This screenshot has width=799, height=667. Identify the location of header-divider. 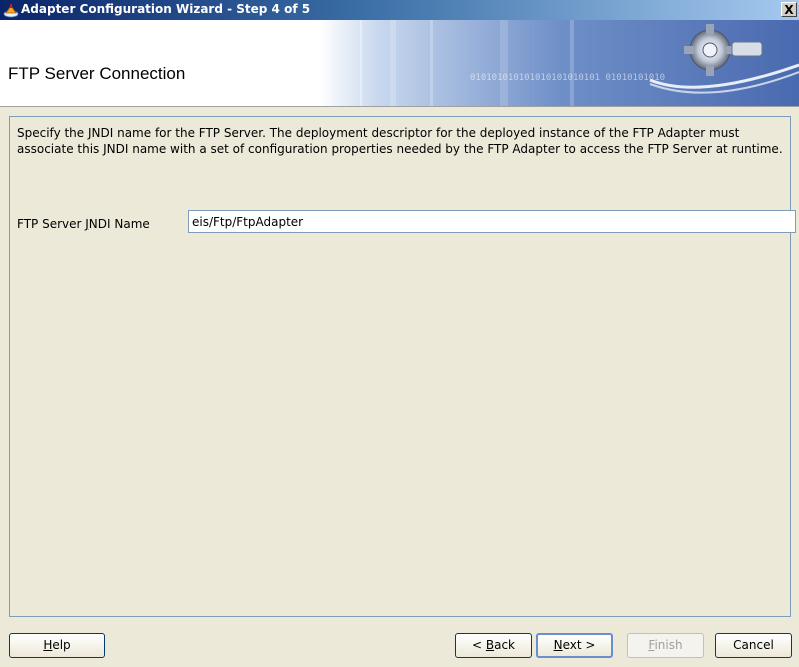
(399, 106).